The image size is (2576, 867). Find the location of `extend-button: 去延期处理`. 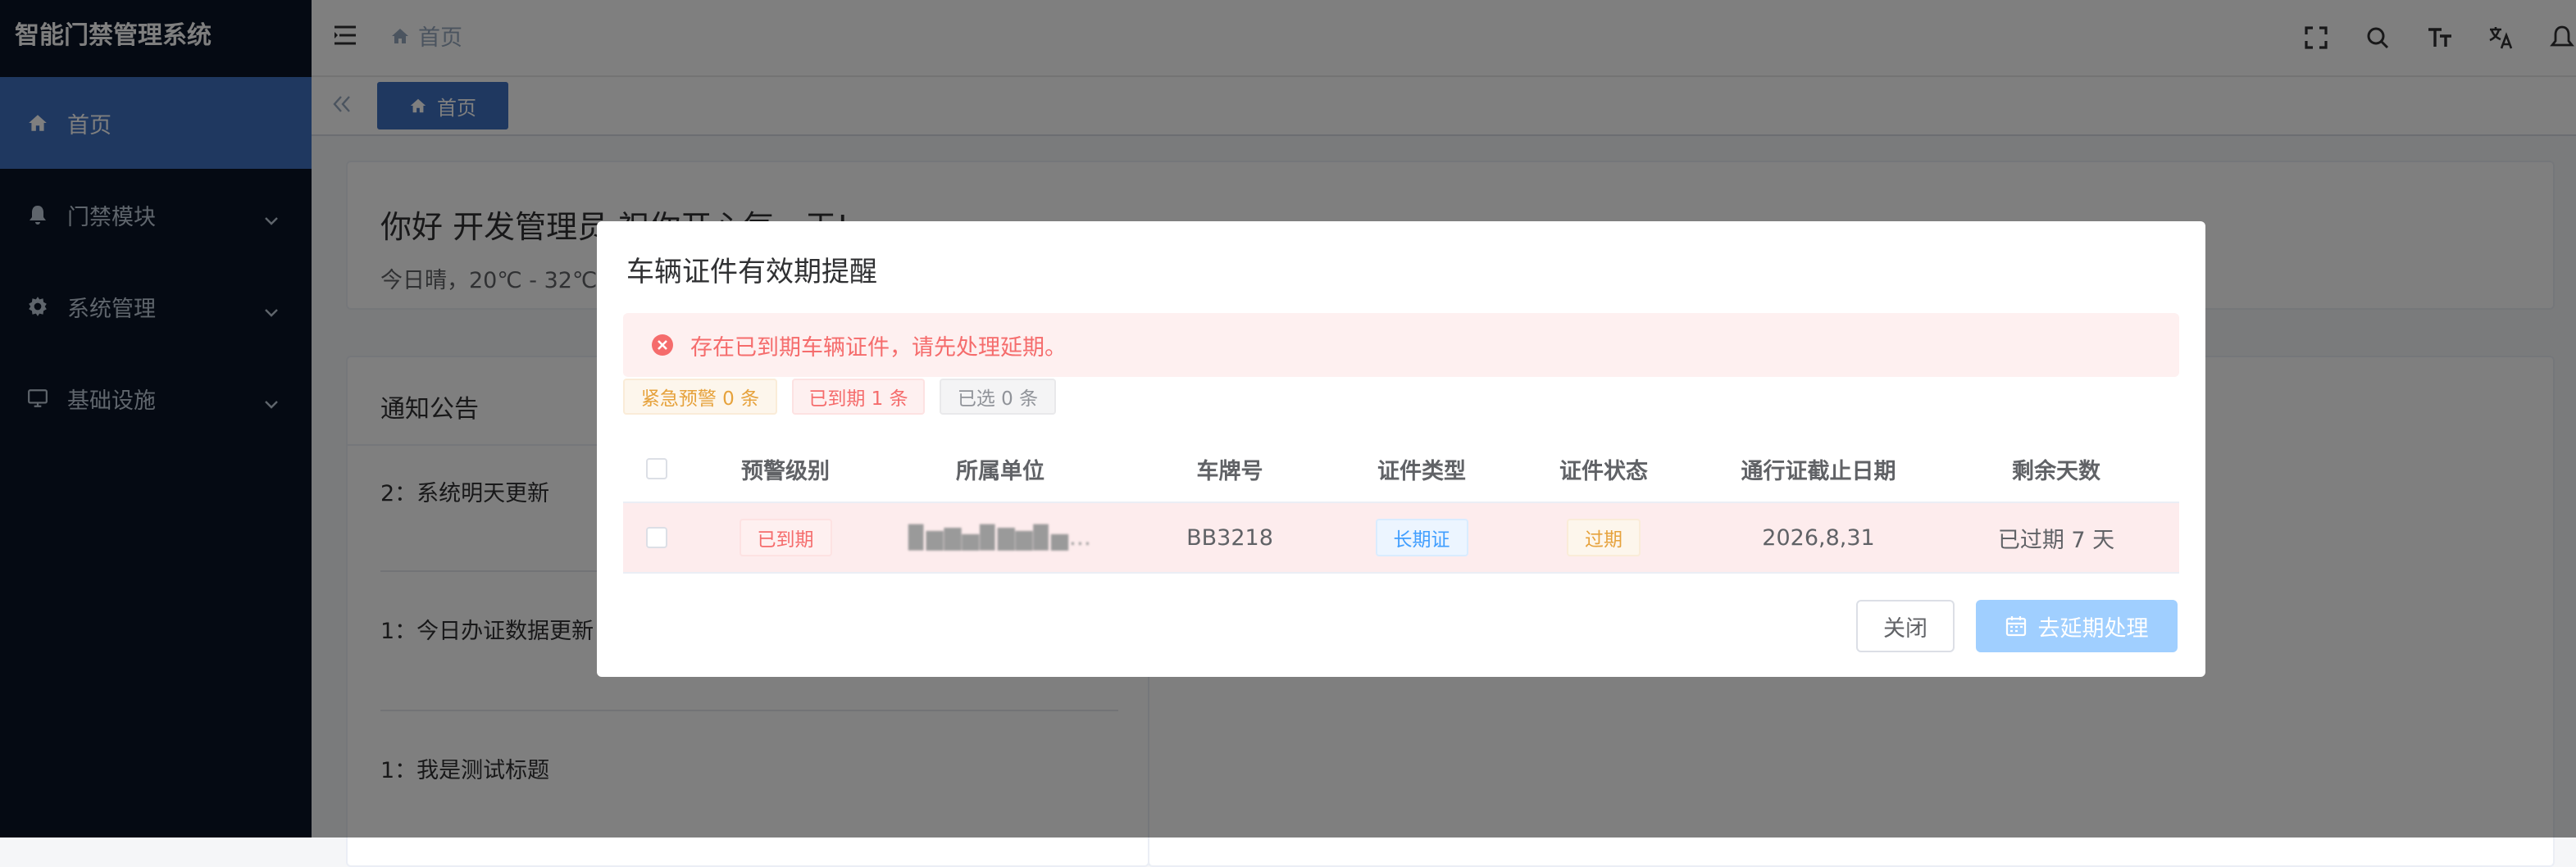

extend-button: 去延期处理 is located at coordinates (2077, 626).